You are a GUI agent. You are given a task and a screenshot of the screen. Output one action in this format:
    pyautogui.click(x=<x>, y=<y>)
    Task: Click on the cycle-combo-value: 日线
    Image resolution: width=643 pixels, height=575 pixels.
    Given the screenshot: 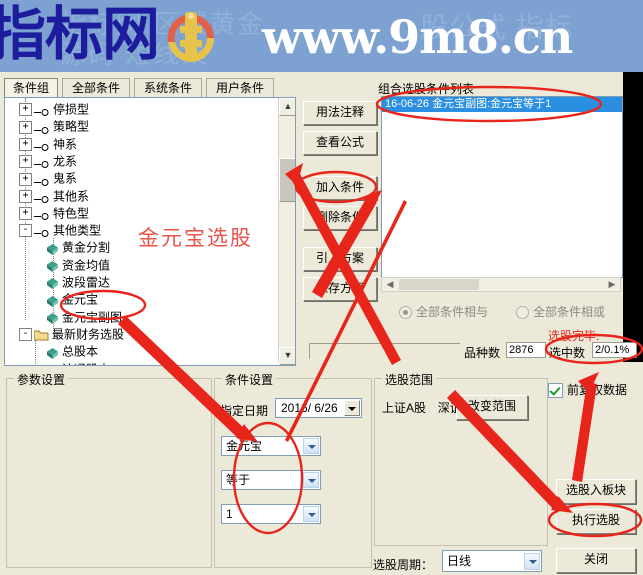 What is the action you would take?
    pyautogui.click(x=459, y=561)
    